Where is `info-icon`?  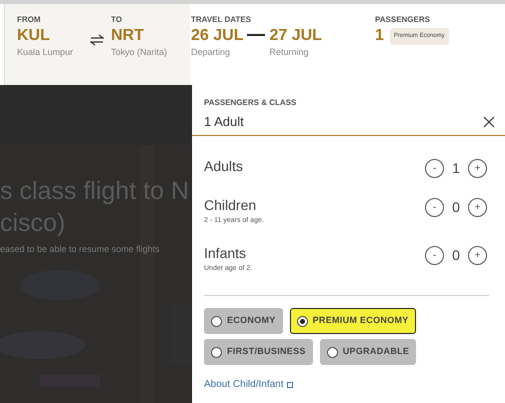 info-icon is located at coordinates (289, 385).